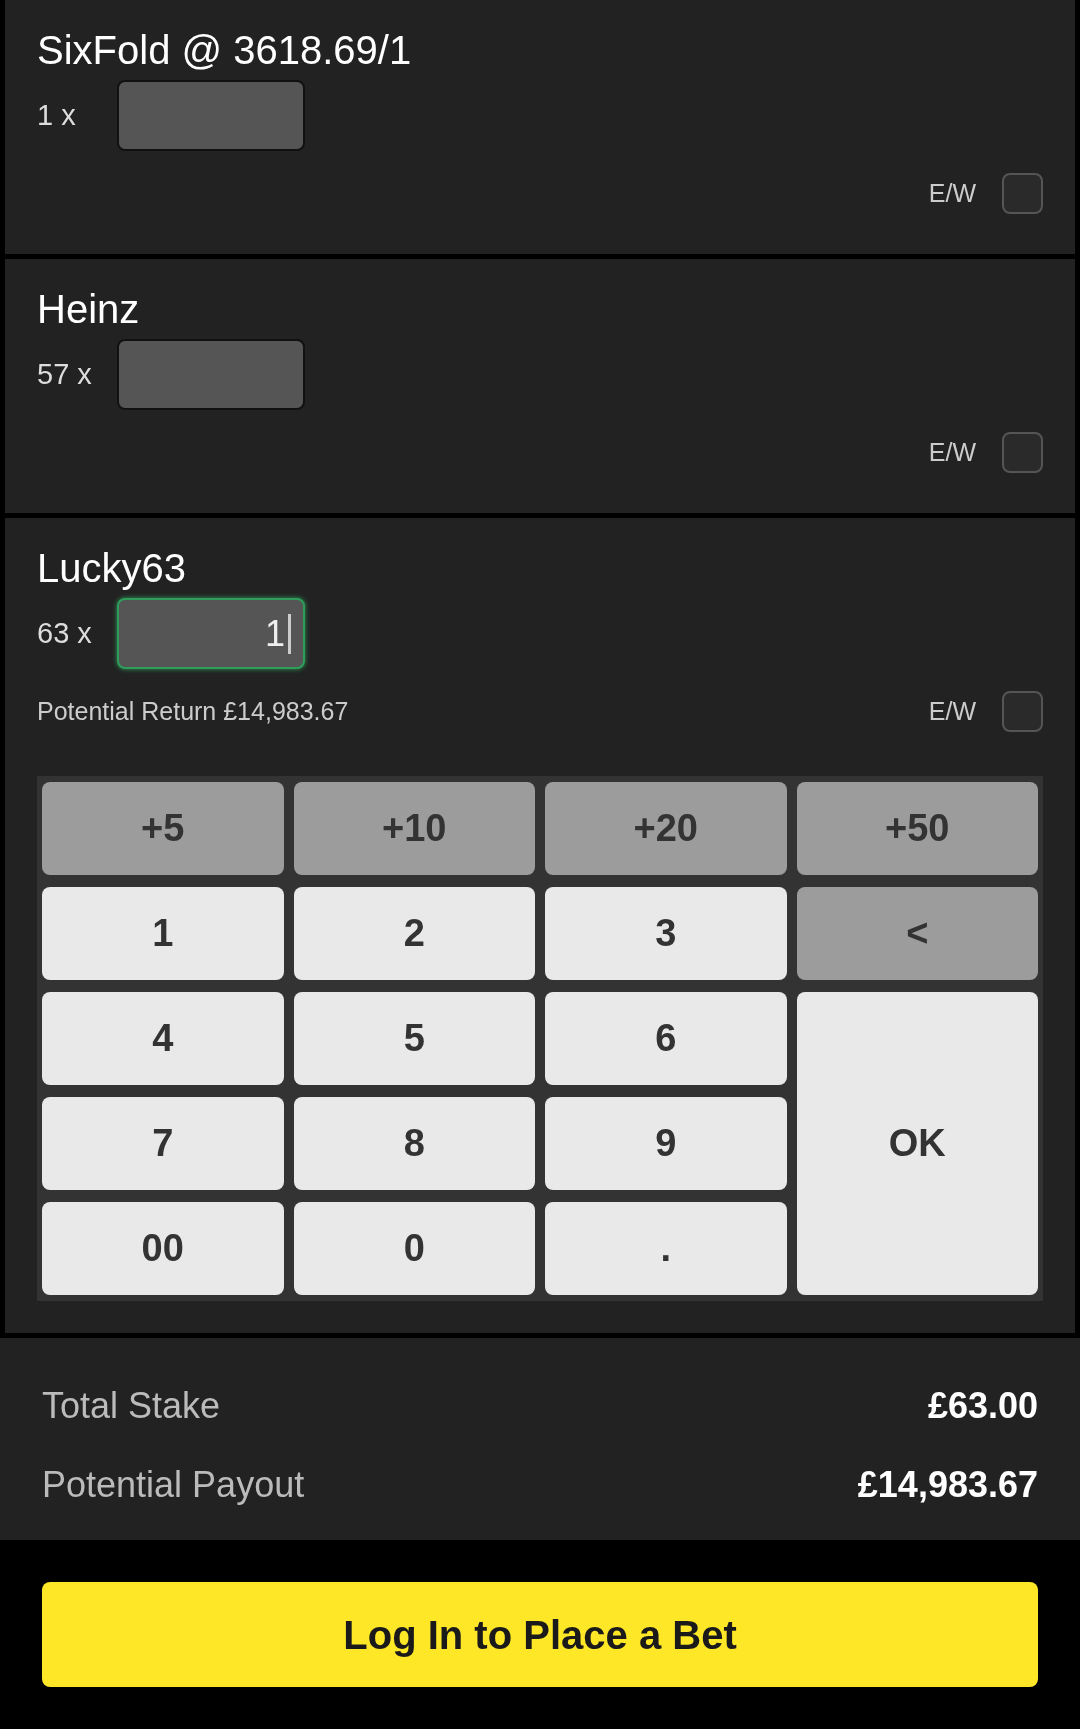 The width and height of the screenshot is (1080, 1729). Describe the element at coordinates (211, 633) in the screenshot. I see `stake-field: 1` at that location.